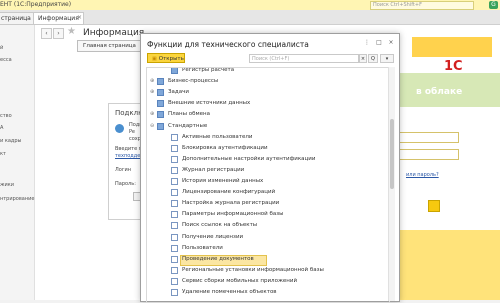 This screenshot has width=500, height=303. Describe the element at coordinates (217, 136) in the screenshot. I see `tree-row-label: Активные пользователи` at that location.